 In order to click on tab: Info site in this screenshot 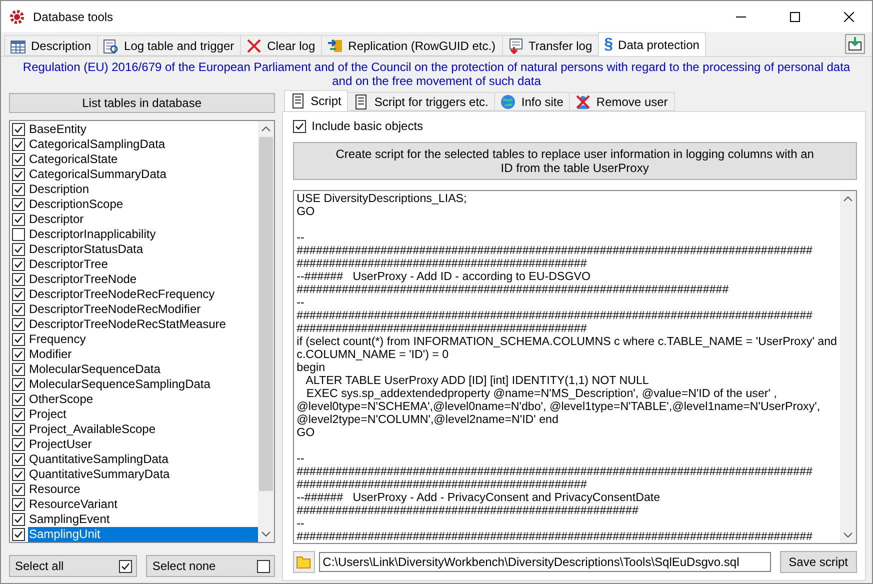, I will do `click(532, 101)`.